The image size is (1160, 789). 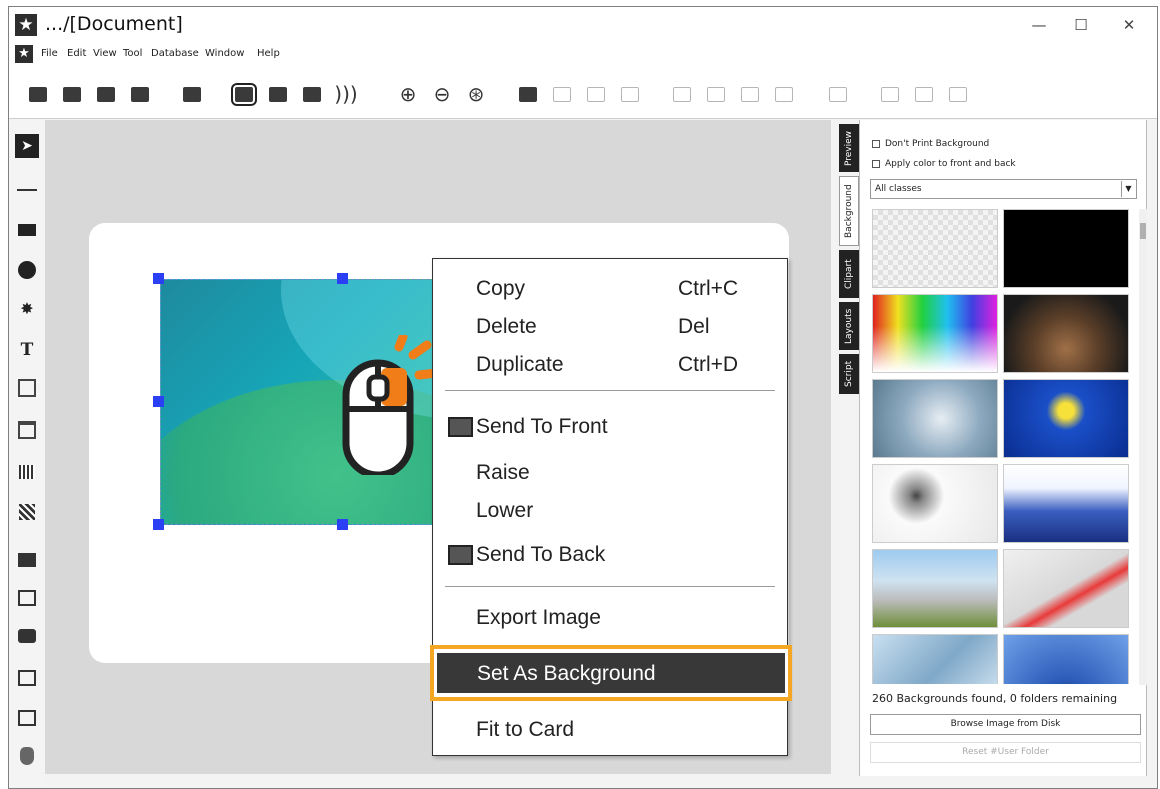 I want to click on pointer-icon: ➤, so click(x=27, y=146).